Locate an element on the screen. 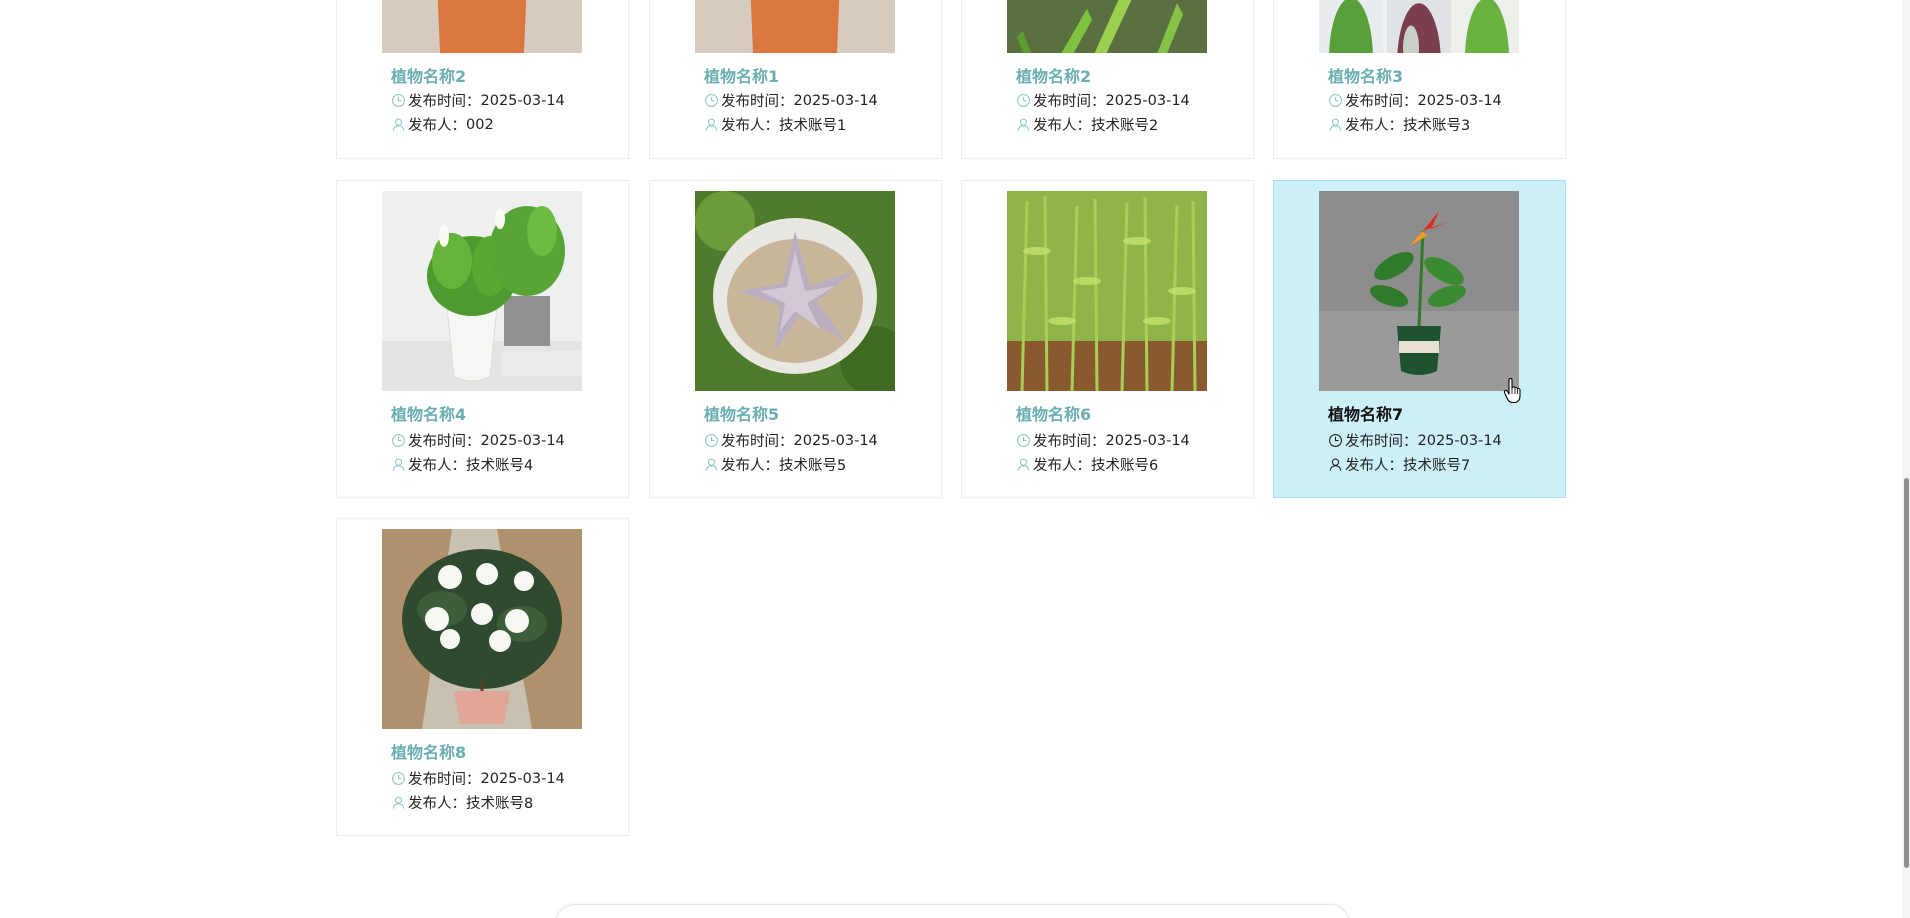 This screenshot has width=1910, height=918. plant-card: 植物名称5 发布时间： 2025-03-14 发布人： 技术账号5 is located at coordinates (795, 339).